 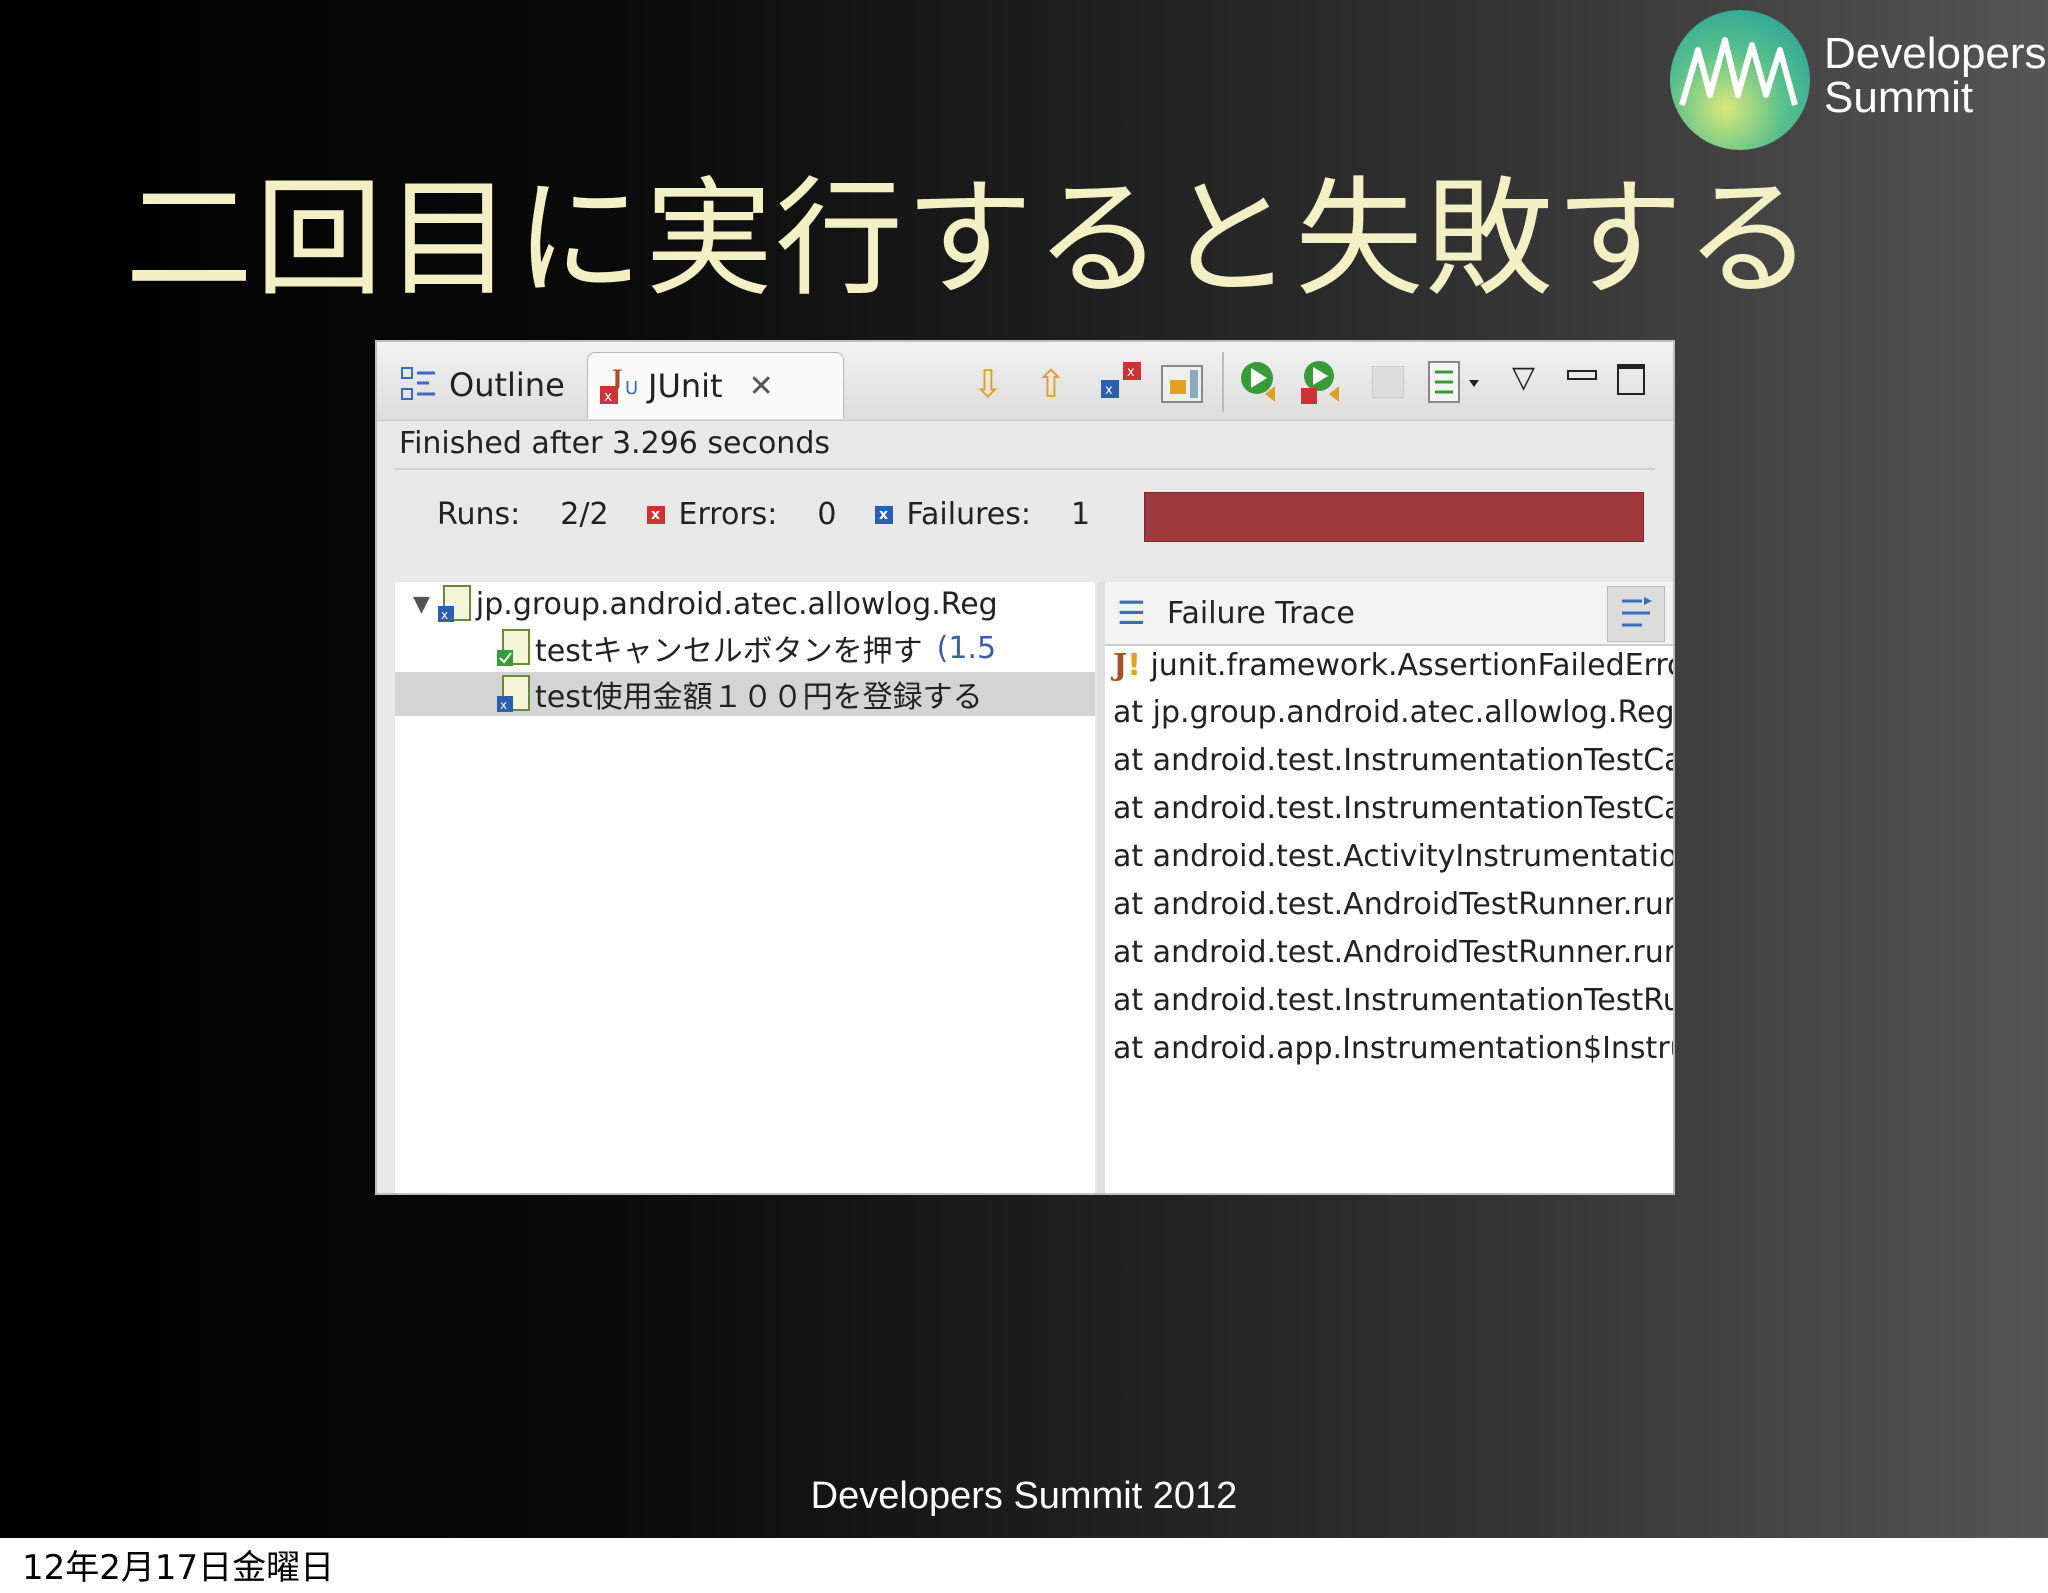 What do you see at coordinates (759, 697) in the screenshot?
I see `tree-item-label: test使用金額１００円を登録する` at bounding box center [759, 697].